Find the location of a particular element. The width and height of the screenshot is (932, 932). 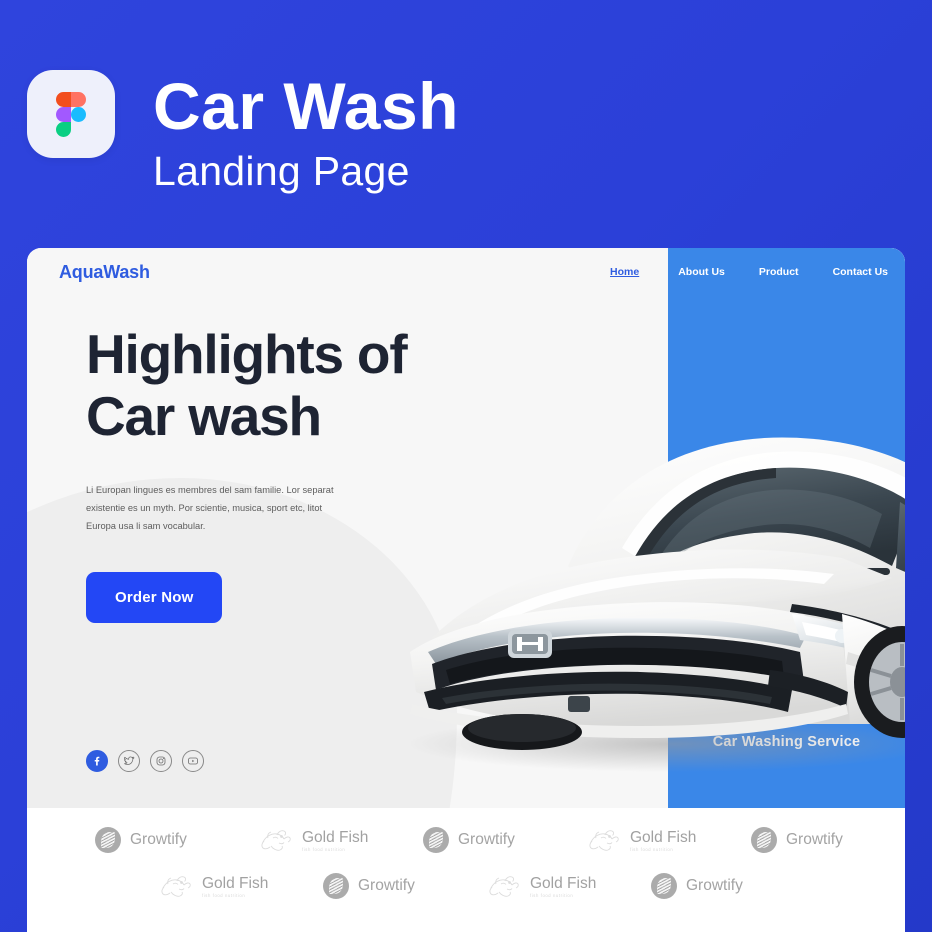

page-subtitle: Landing Page is located at coordinates (281, 171).